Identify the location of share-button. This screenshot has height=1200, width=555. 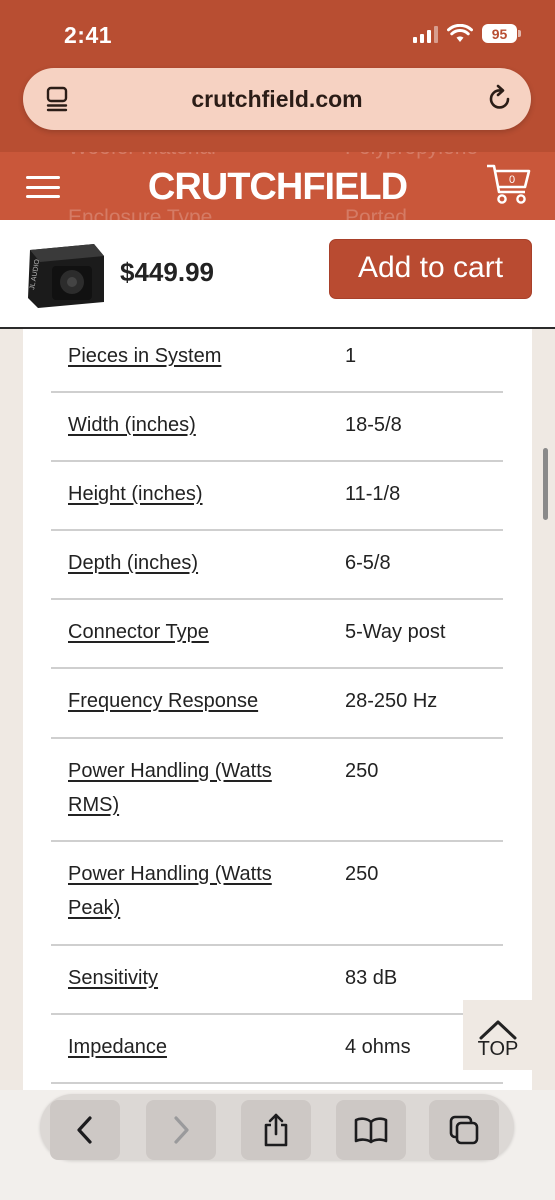
(276, 1130).